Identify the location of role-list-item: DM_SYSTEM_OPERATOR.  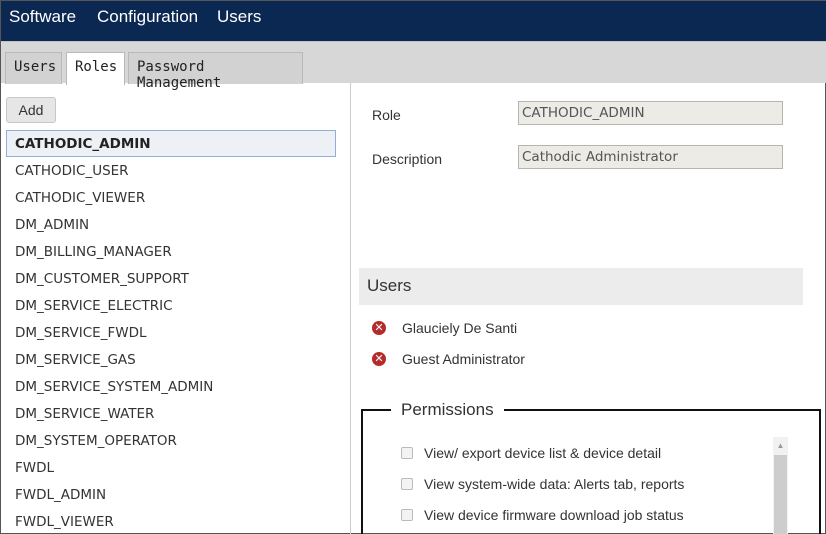
(171, 440).